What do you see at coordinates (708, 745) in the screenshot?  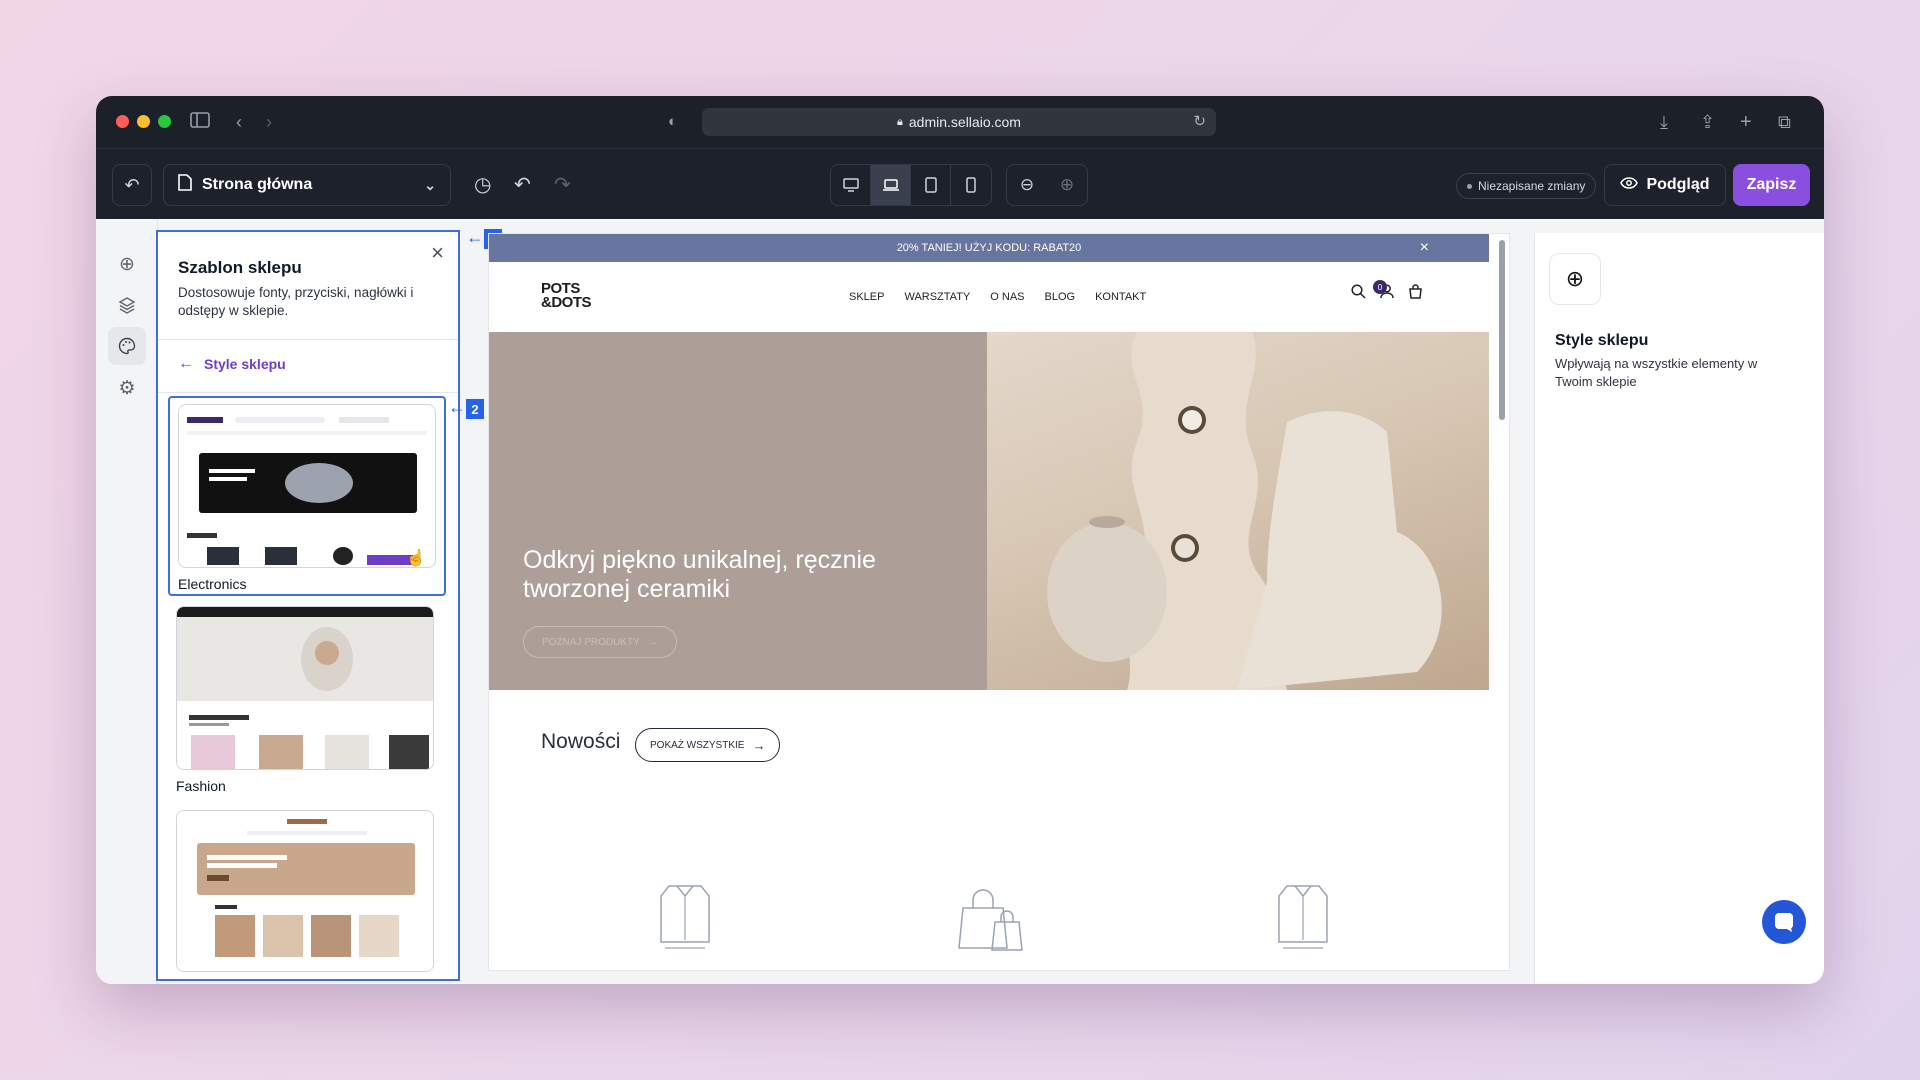 I see `show-all-button: POKAŻ WSZYSTKIE →` at bounding box center [708, 745].